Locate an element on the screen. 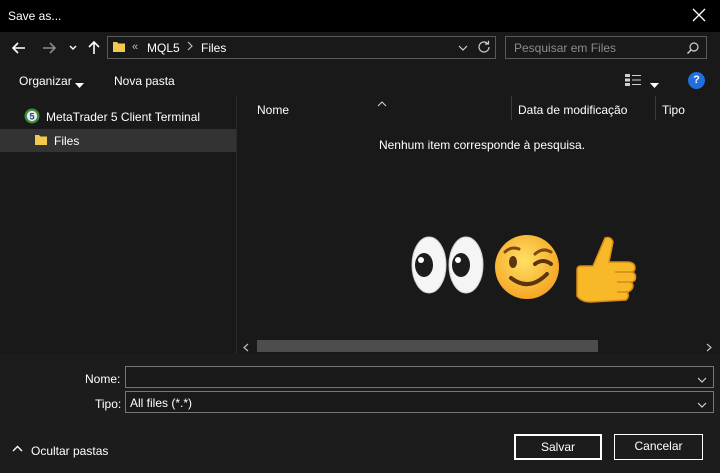 The image size is (720, 473). address-bar: « MQL5 Files is located at coordinates (301, 47).